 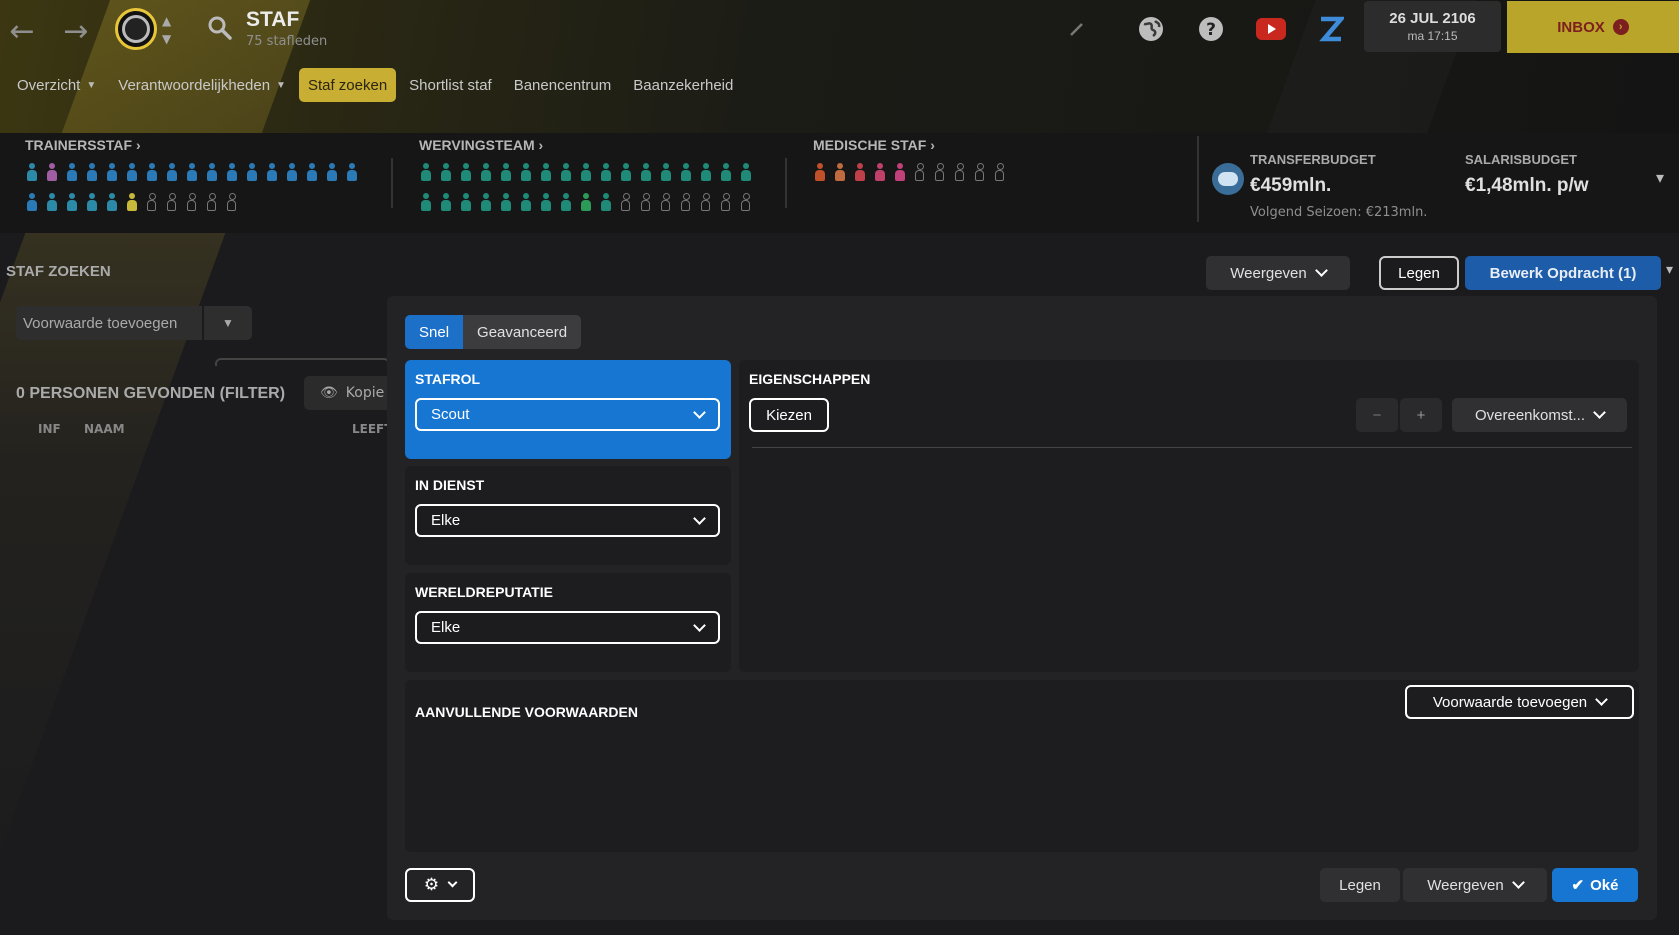 What do you see at coordinates (1271, 29) in the screenshot?
I see `youtube-icon` at bounding box center [1271, 29].